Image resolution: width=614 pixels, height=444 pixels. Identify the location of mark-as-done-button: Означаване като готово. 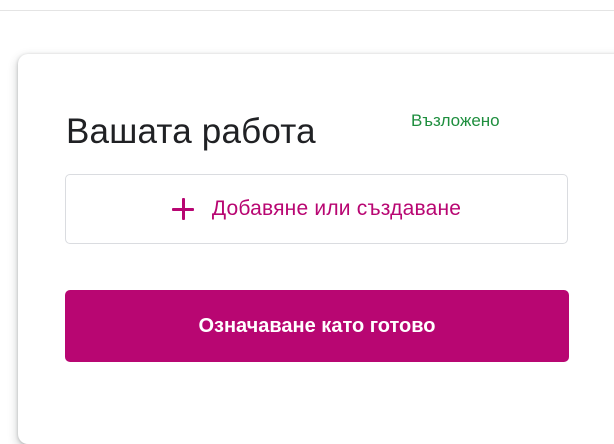
(317, 326).